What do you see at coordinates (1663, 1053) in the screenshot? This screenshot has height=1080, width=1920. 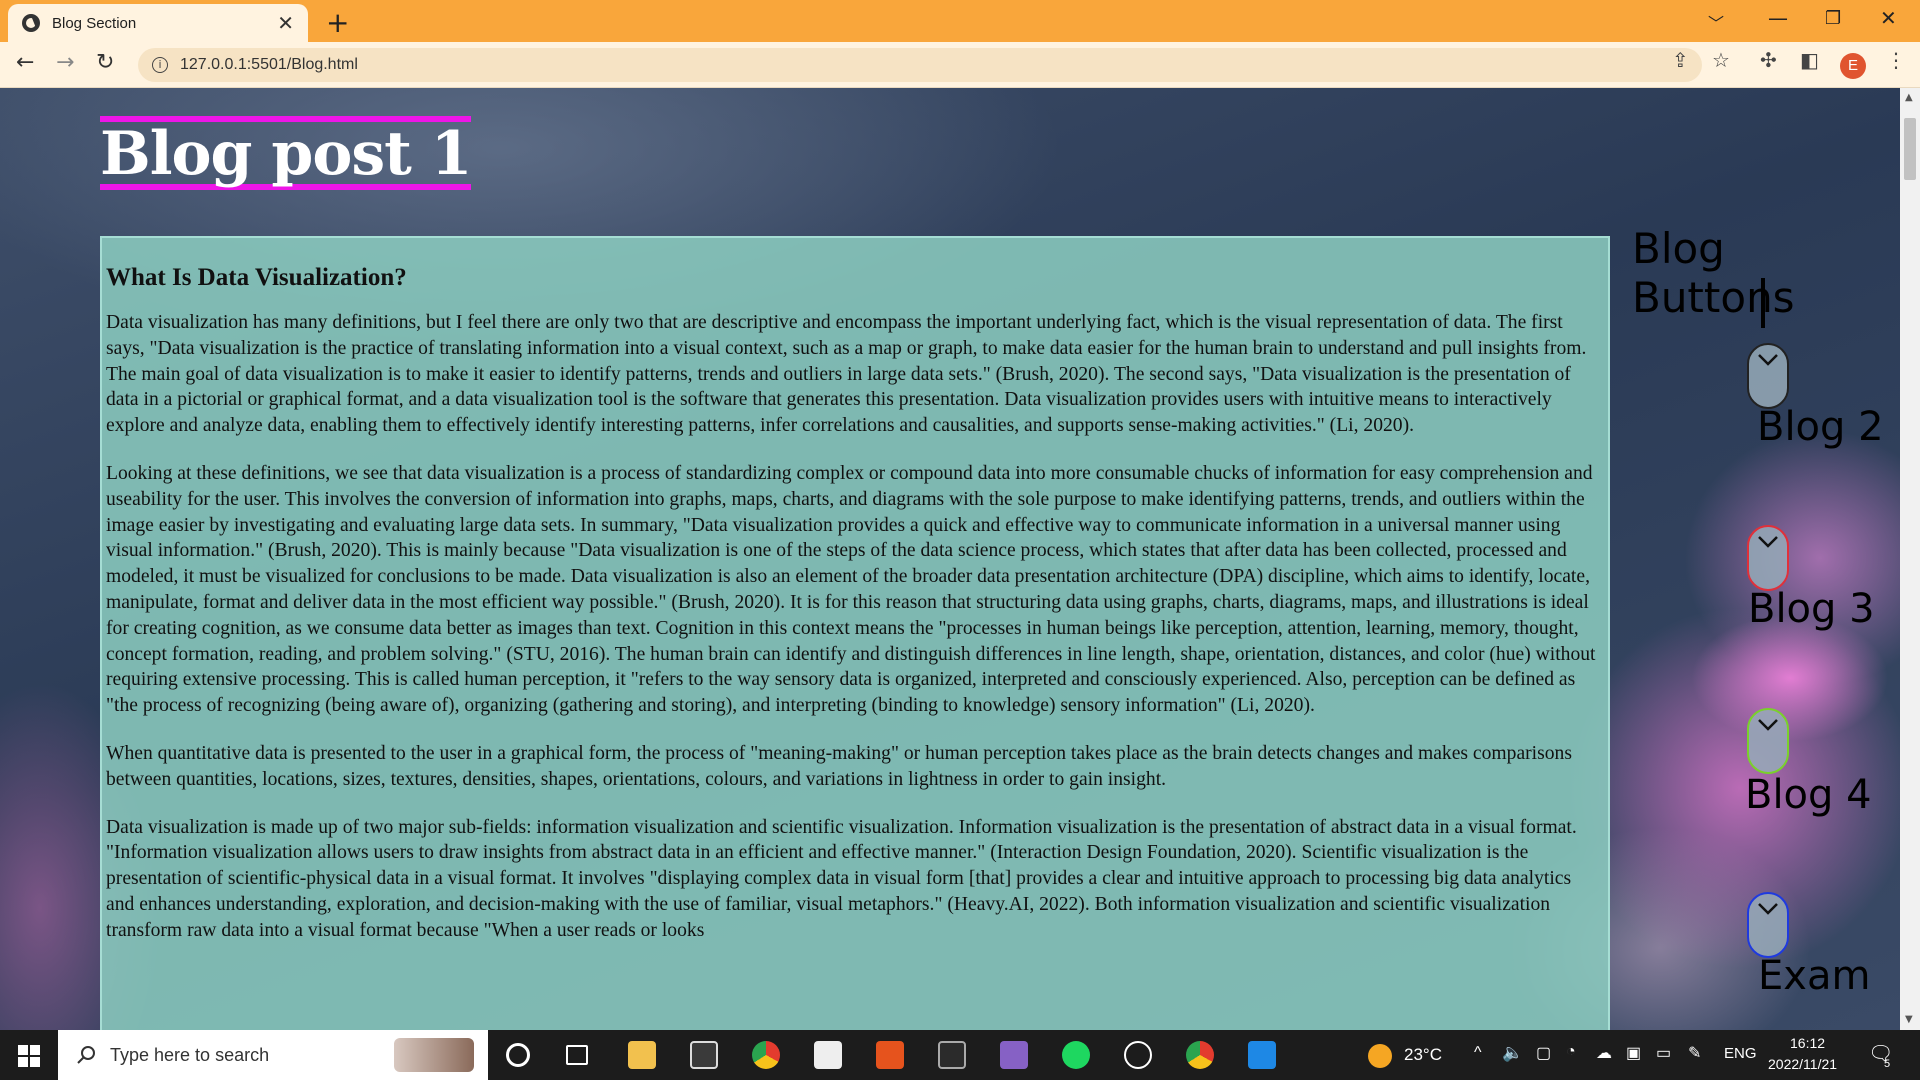 I see `battery-icon: ▭` at bounding box center [1663, 1053].